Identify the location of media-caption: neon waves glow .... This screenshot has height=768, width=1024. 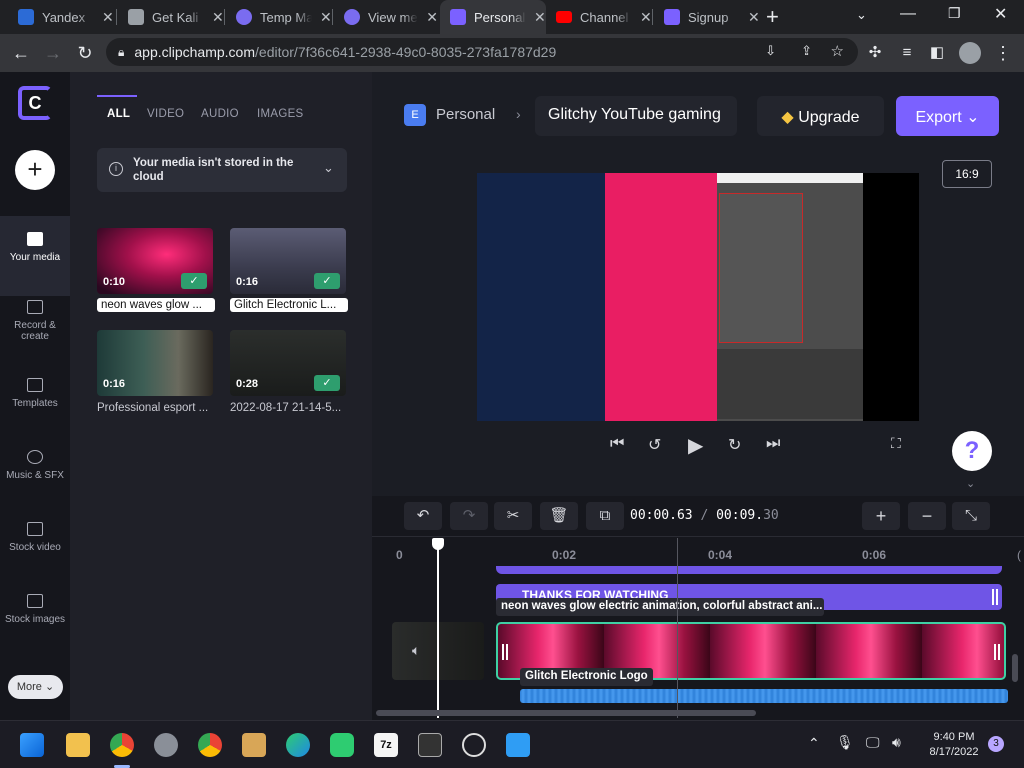
(156, 305).